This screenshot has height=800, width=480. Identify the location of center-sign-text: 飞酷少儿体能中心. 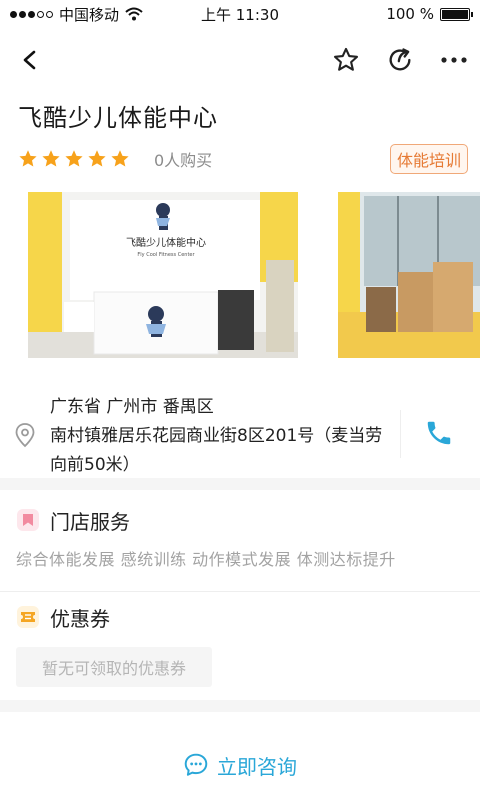
(166, 242).